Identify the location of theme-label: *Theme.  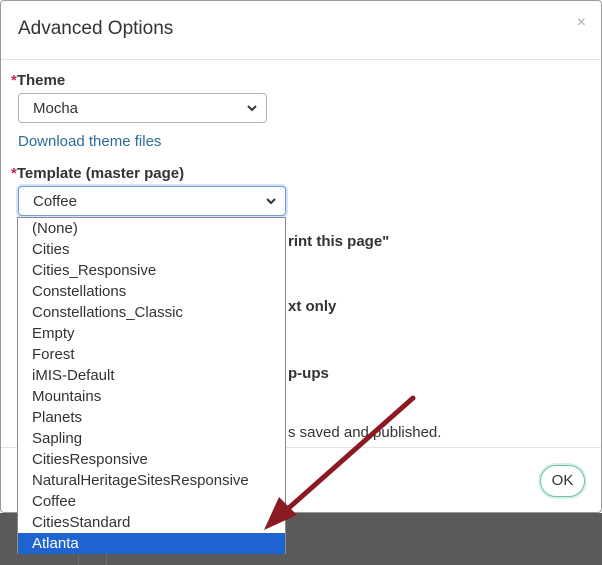
(38, 80).